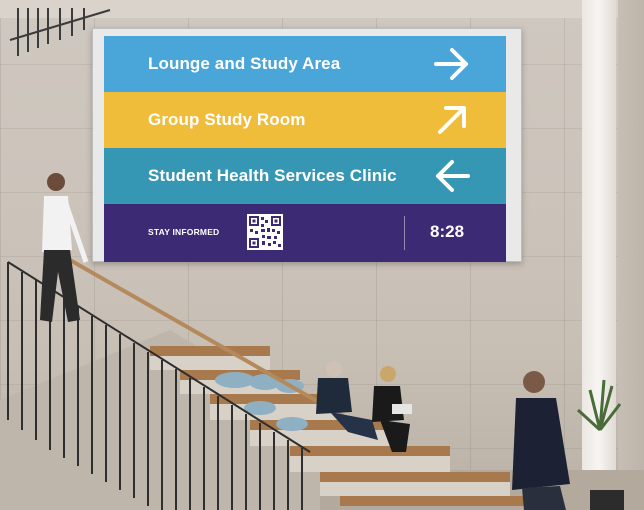 This screenshot has width=644, height=510. What do you see at coordinates (447, 231) in the screenshot?
I see `clock-time: 8:28` at bounding box center [447, 231].